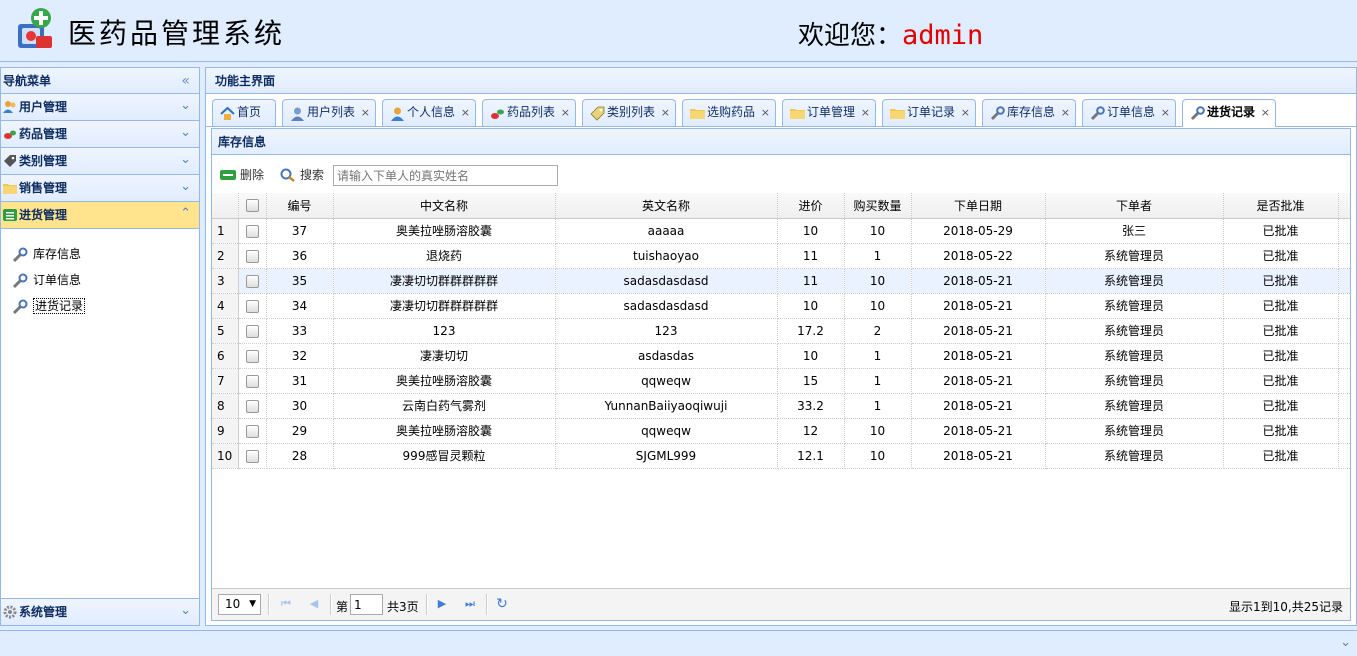 Image resolution: width=1357 pixels, height=656 pixels. Describe the element at coordinates (1281, 356) in the screenshot. I see `table-cell-ok: 已批准` at that location.